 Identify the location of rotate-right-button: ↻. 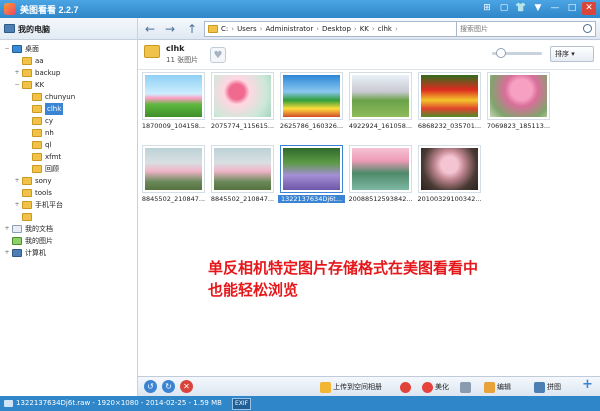
(168, 386).